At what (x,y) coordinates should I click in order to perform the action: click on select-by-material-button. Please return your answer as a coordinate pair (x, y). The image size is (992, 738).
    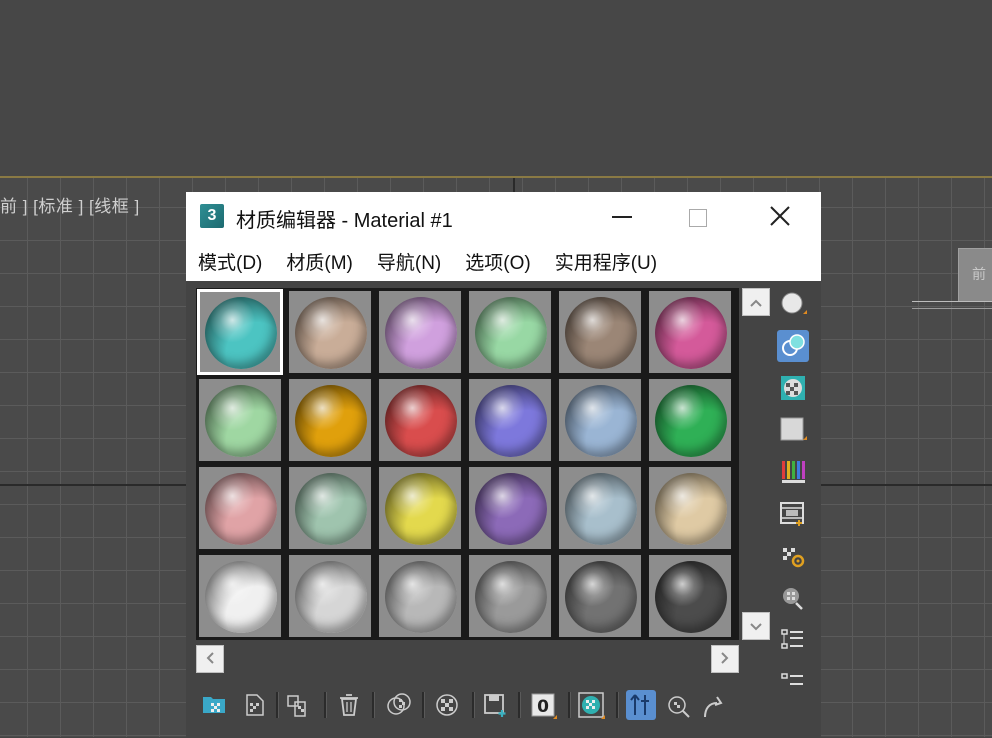
    Looking at the image, I should click on (793, 598).